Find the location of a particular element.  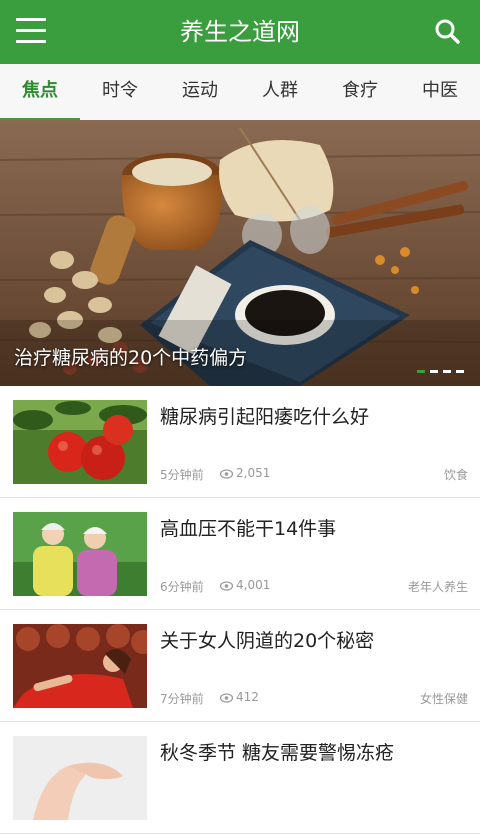

menu-icon is located at coordinates (31, 32).